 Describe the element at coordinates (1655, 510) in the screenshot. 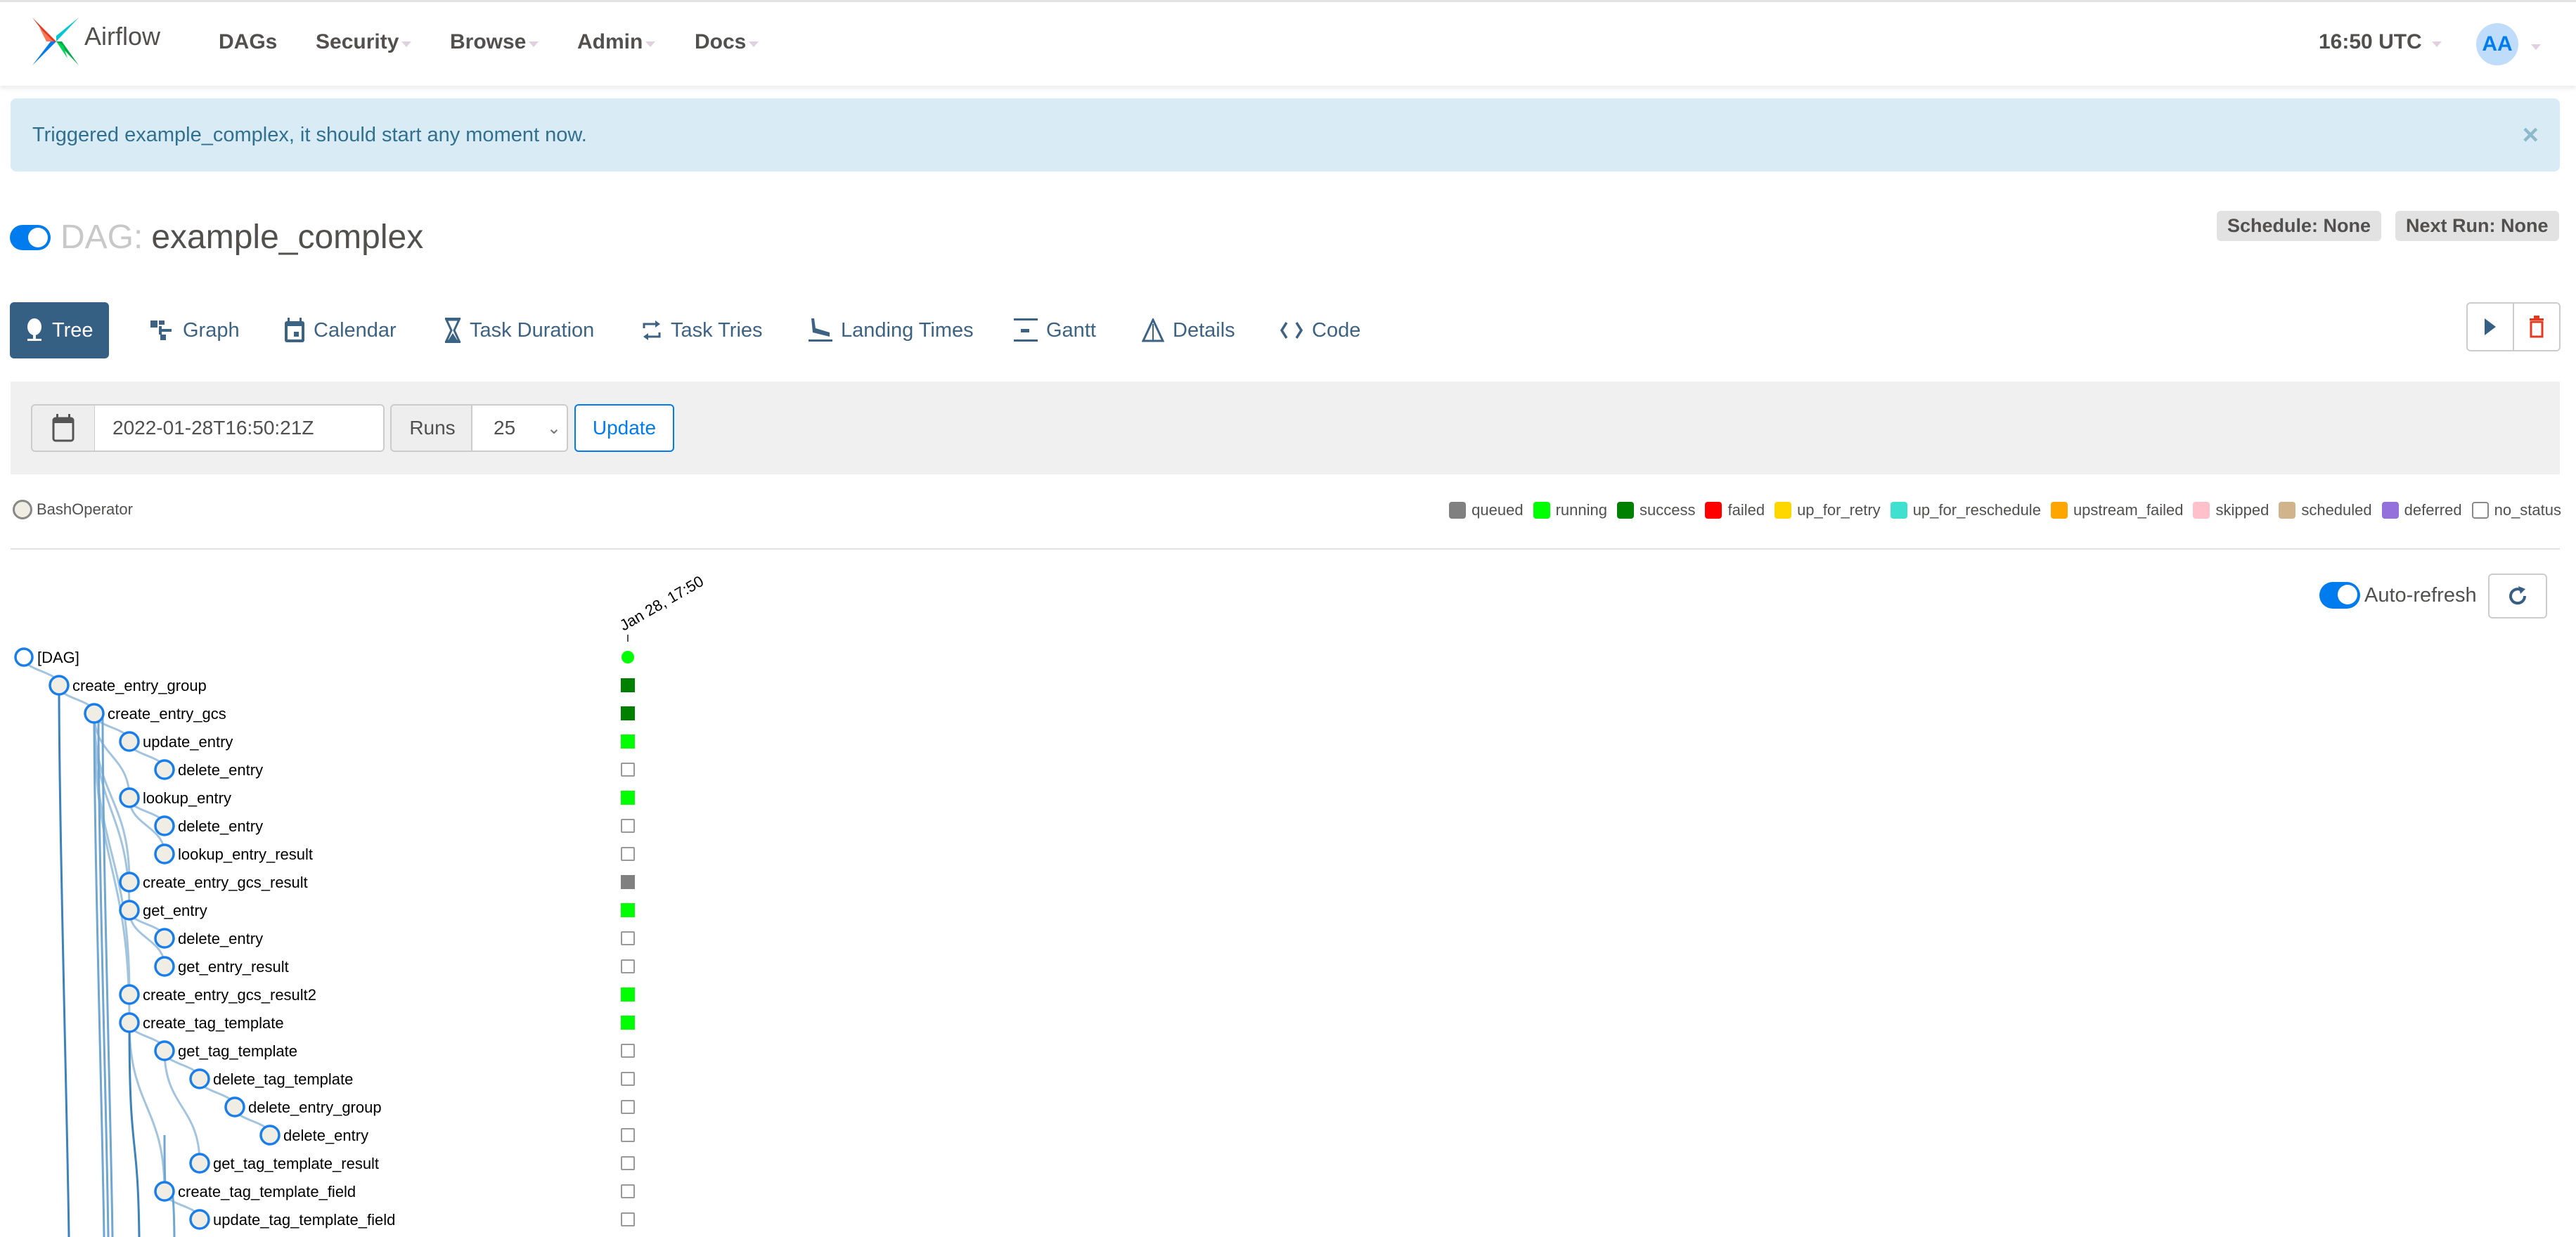

I see `legend-item-success: success` at that location.